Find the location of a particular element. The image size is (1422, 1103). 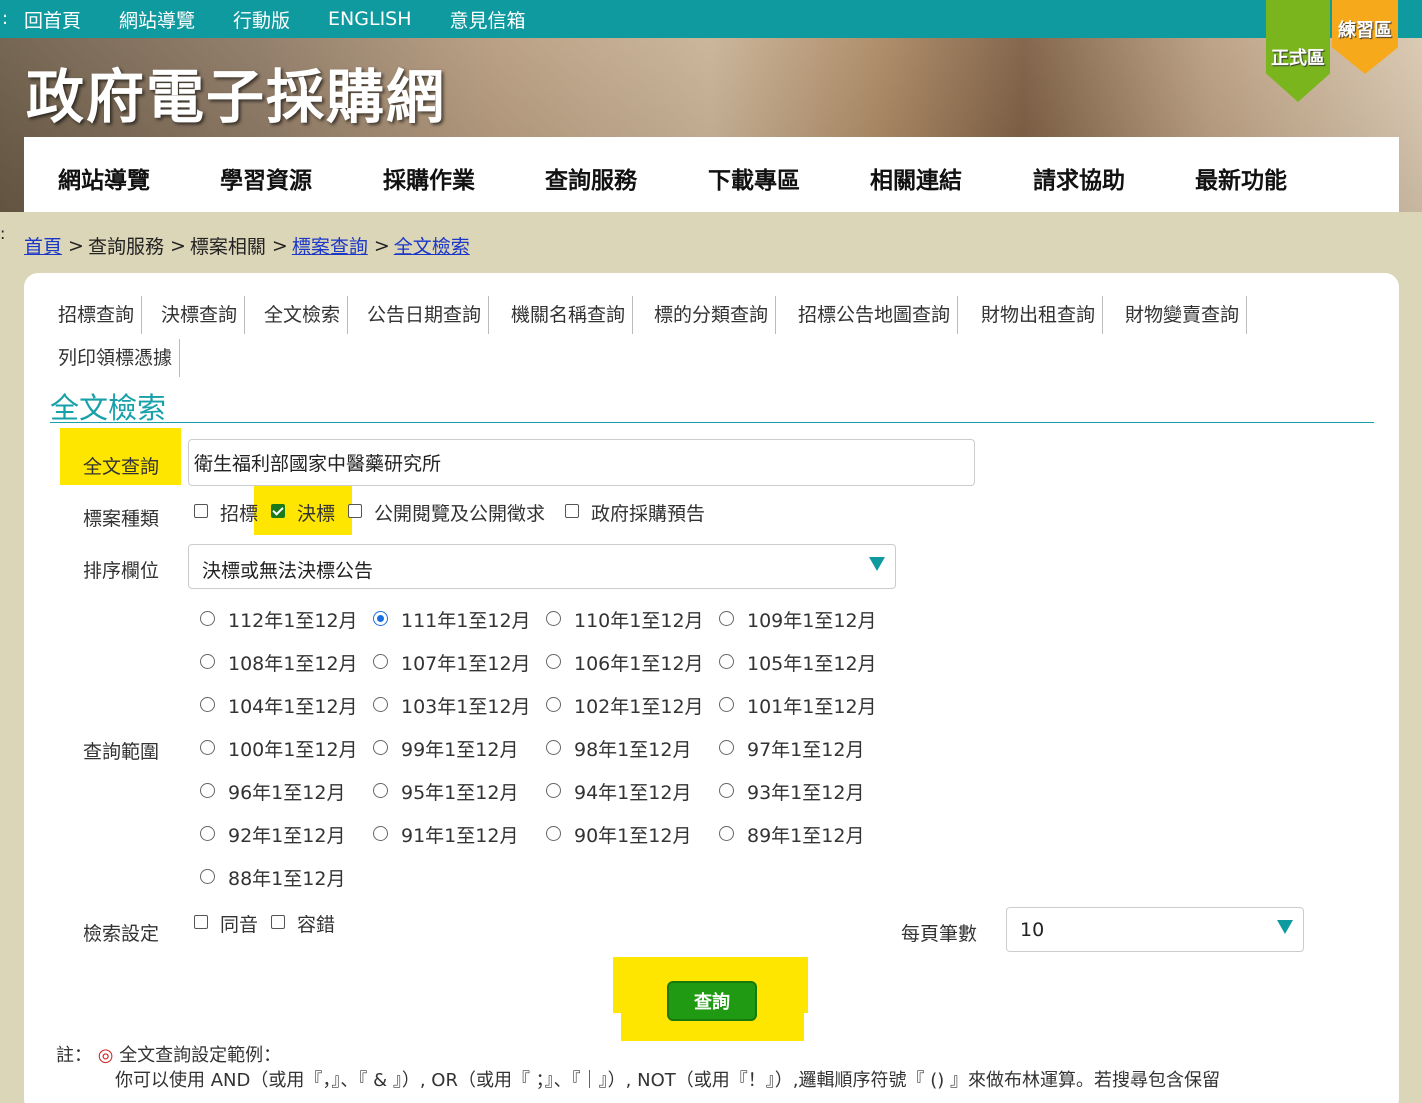

note-heading: 註： ◎ 全文查詢設定範例： is located at coordinates (168, 1054).